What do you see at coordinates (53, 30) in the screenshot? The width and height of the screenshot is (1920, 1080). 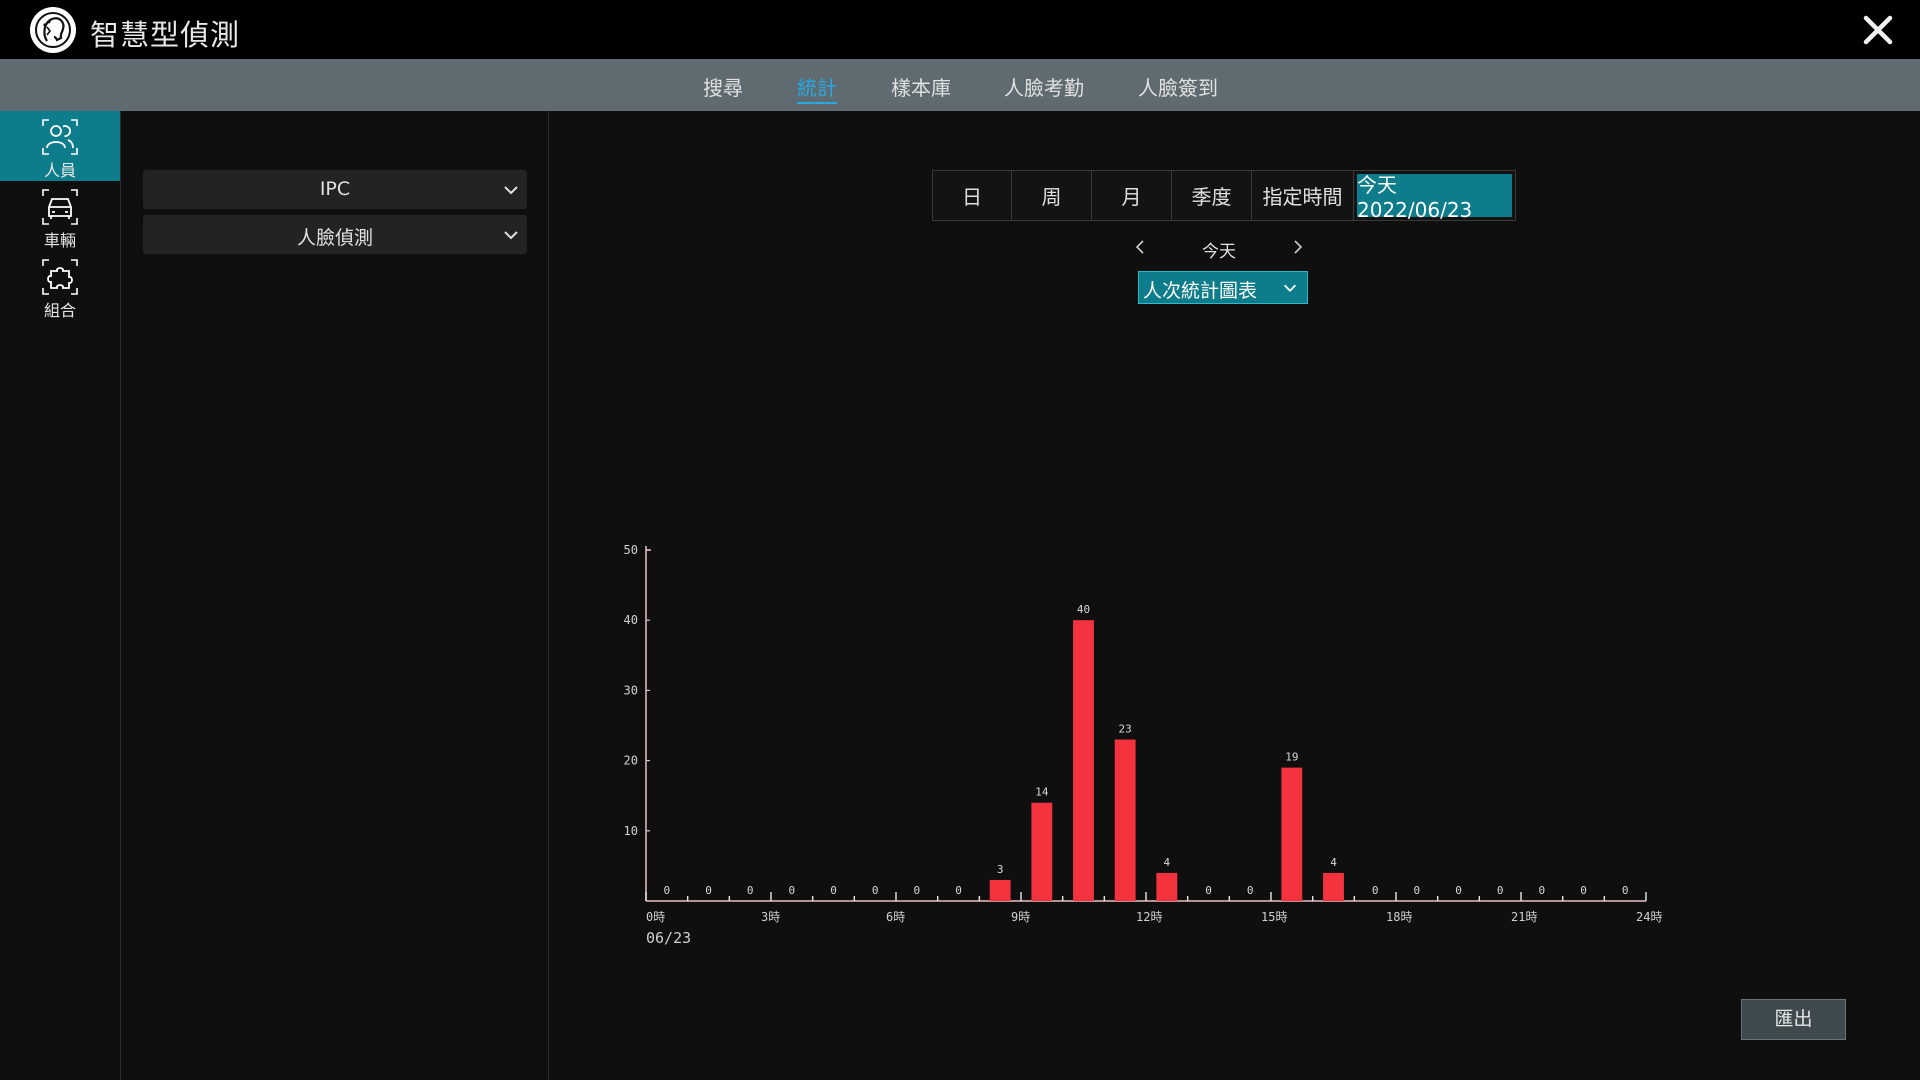 I see `face-logo-icon` at bounding box center [53, 30].